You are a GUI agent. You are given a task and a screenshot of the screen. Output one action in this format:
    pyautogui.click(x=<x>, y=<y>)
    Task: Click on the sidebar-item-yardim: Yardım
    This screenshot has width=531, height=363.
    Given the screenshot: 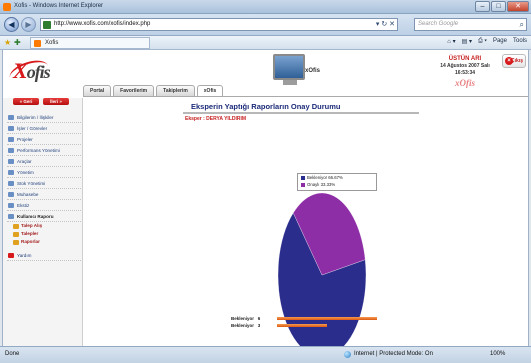 What is the action you would take?
    pyautogui.click(x=44, y=255)
    